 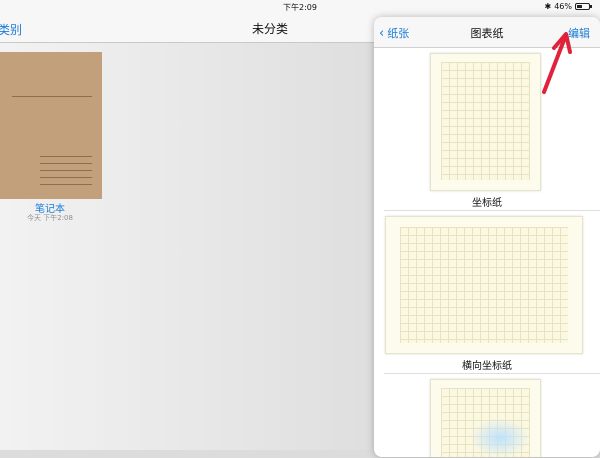 What do you see at coordinates (548, 6) in the screenshot?
I see `bluetooth-icon: ✱` at bounding box center [548, 6].